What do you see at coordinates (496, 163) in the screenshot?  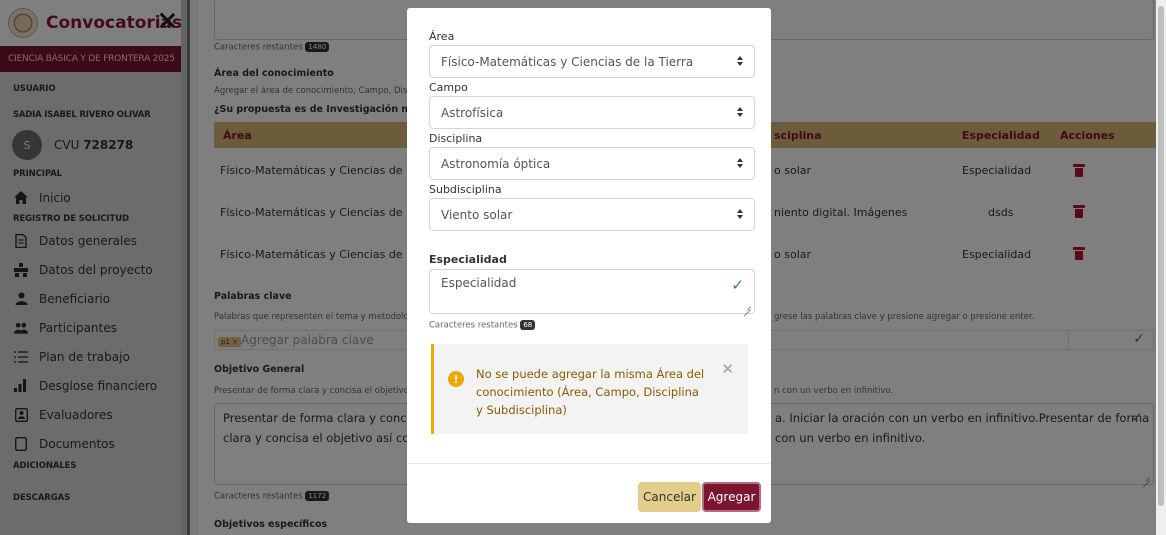 I see `disciplina-select-value: Astronomía óptica` at bounding box center [496, 163].